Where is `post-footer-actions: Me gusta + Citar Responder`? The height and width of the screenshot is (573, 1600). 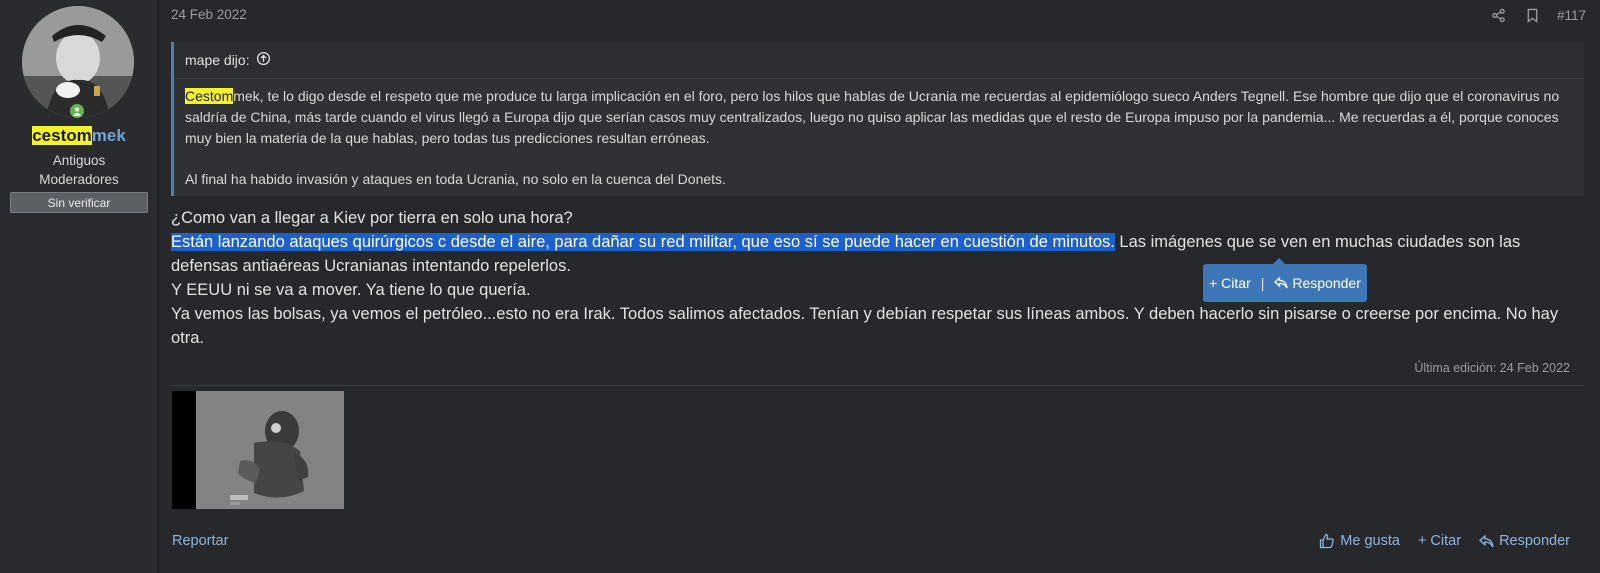 post-footer-actions: Me gusta + Citar Responder is located at coordinates (1444, 541).